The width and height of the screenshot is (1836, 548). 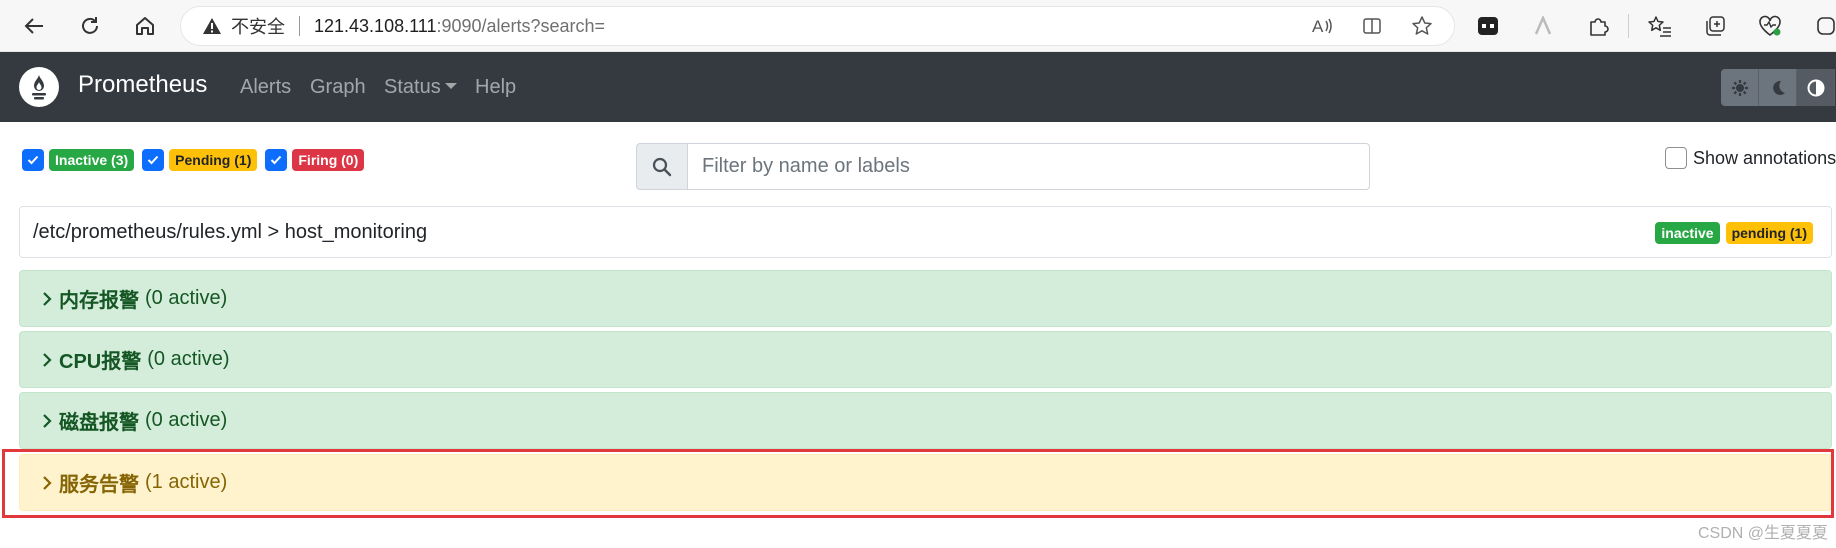 I want to click on nav-graph: Graph, so click(x=338, y=87).